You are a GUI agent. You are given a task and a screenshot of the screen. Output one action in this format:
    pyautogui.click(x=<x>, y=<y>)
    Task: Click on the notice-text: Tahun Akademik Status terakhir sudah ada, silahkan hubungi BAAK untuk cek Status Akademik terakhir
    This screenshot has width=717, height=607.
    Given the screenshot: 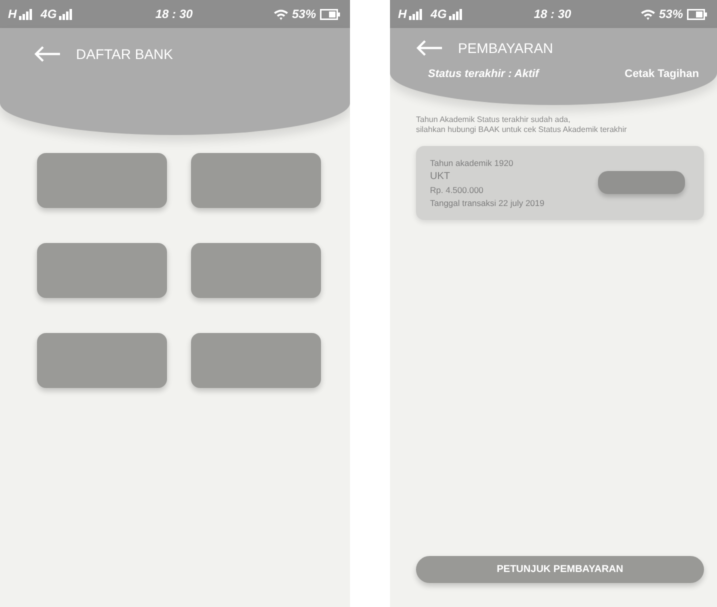 What is the action you would take?
    pyautogui.click(x=521, y=125)
    